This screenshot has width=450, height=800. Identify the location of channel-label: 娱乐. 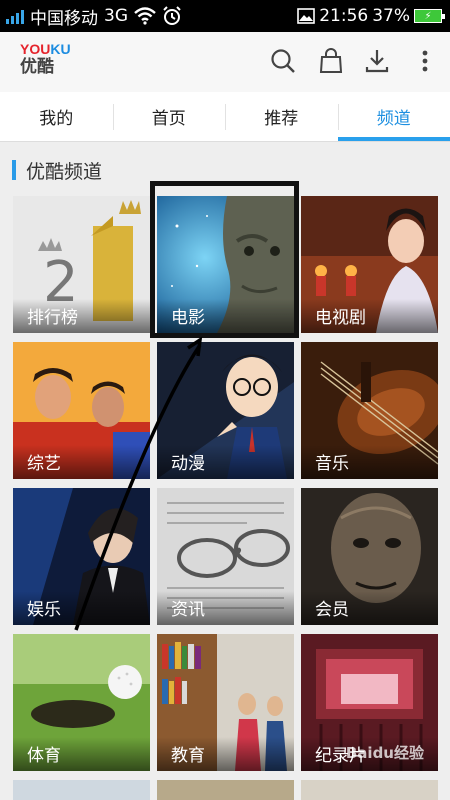
(81, 608).